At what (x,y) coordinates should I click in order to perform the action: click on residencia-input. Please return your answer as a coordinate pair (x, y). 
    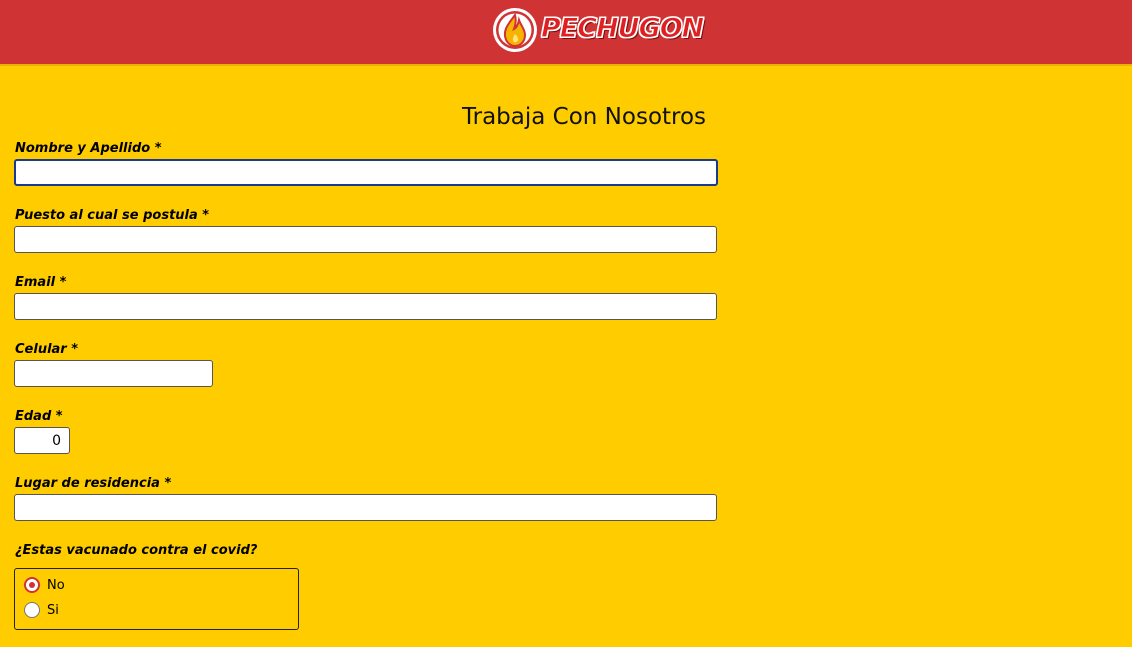
    Looking at the image, I should click on (365, 507).